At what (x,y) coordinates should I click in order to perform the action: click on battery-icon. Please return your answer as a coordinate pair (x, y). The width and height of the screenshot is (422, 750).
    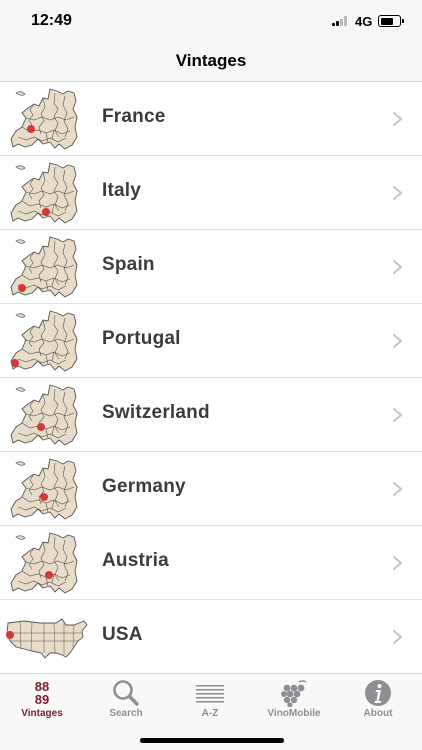
    Looking at the image, I should click on (391, 21).